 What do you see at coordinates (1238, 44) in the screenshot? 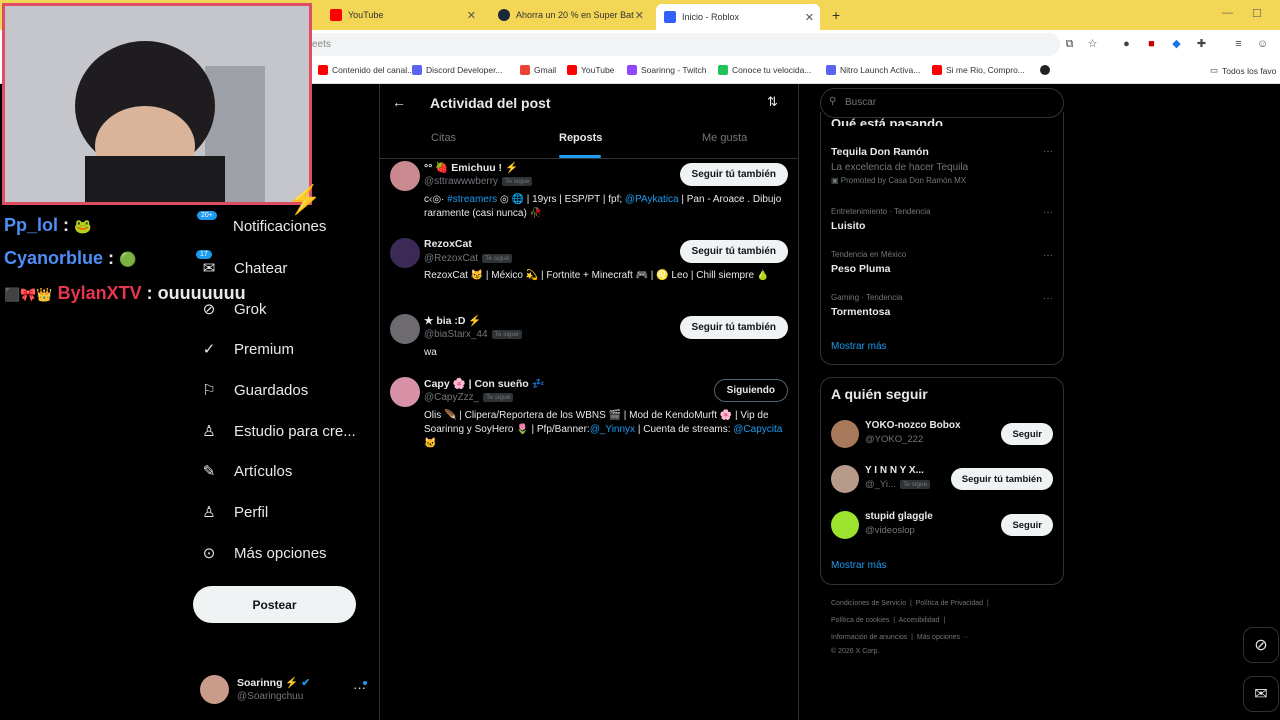
I see `media-icon: ≡` at bounding box center [1238, 44].